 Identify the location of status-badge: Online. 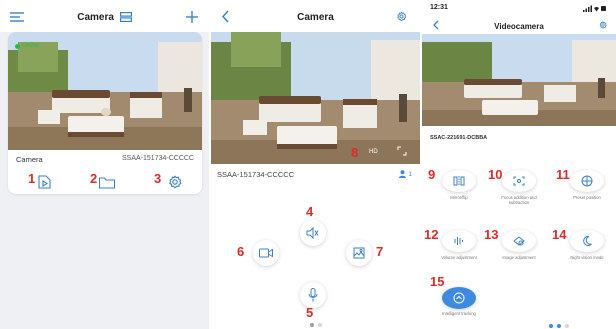
(27, 46).